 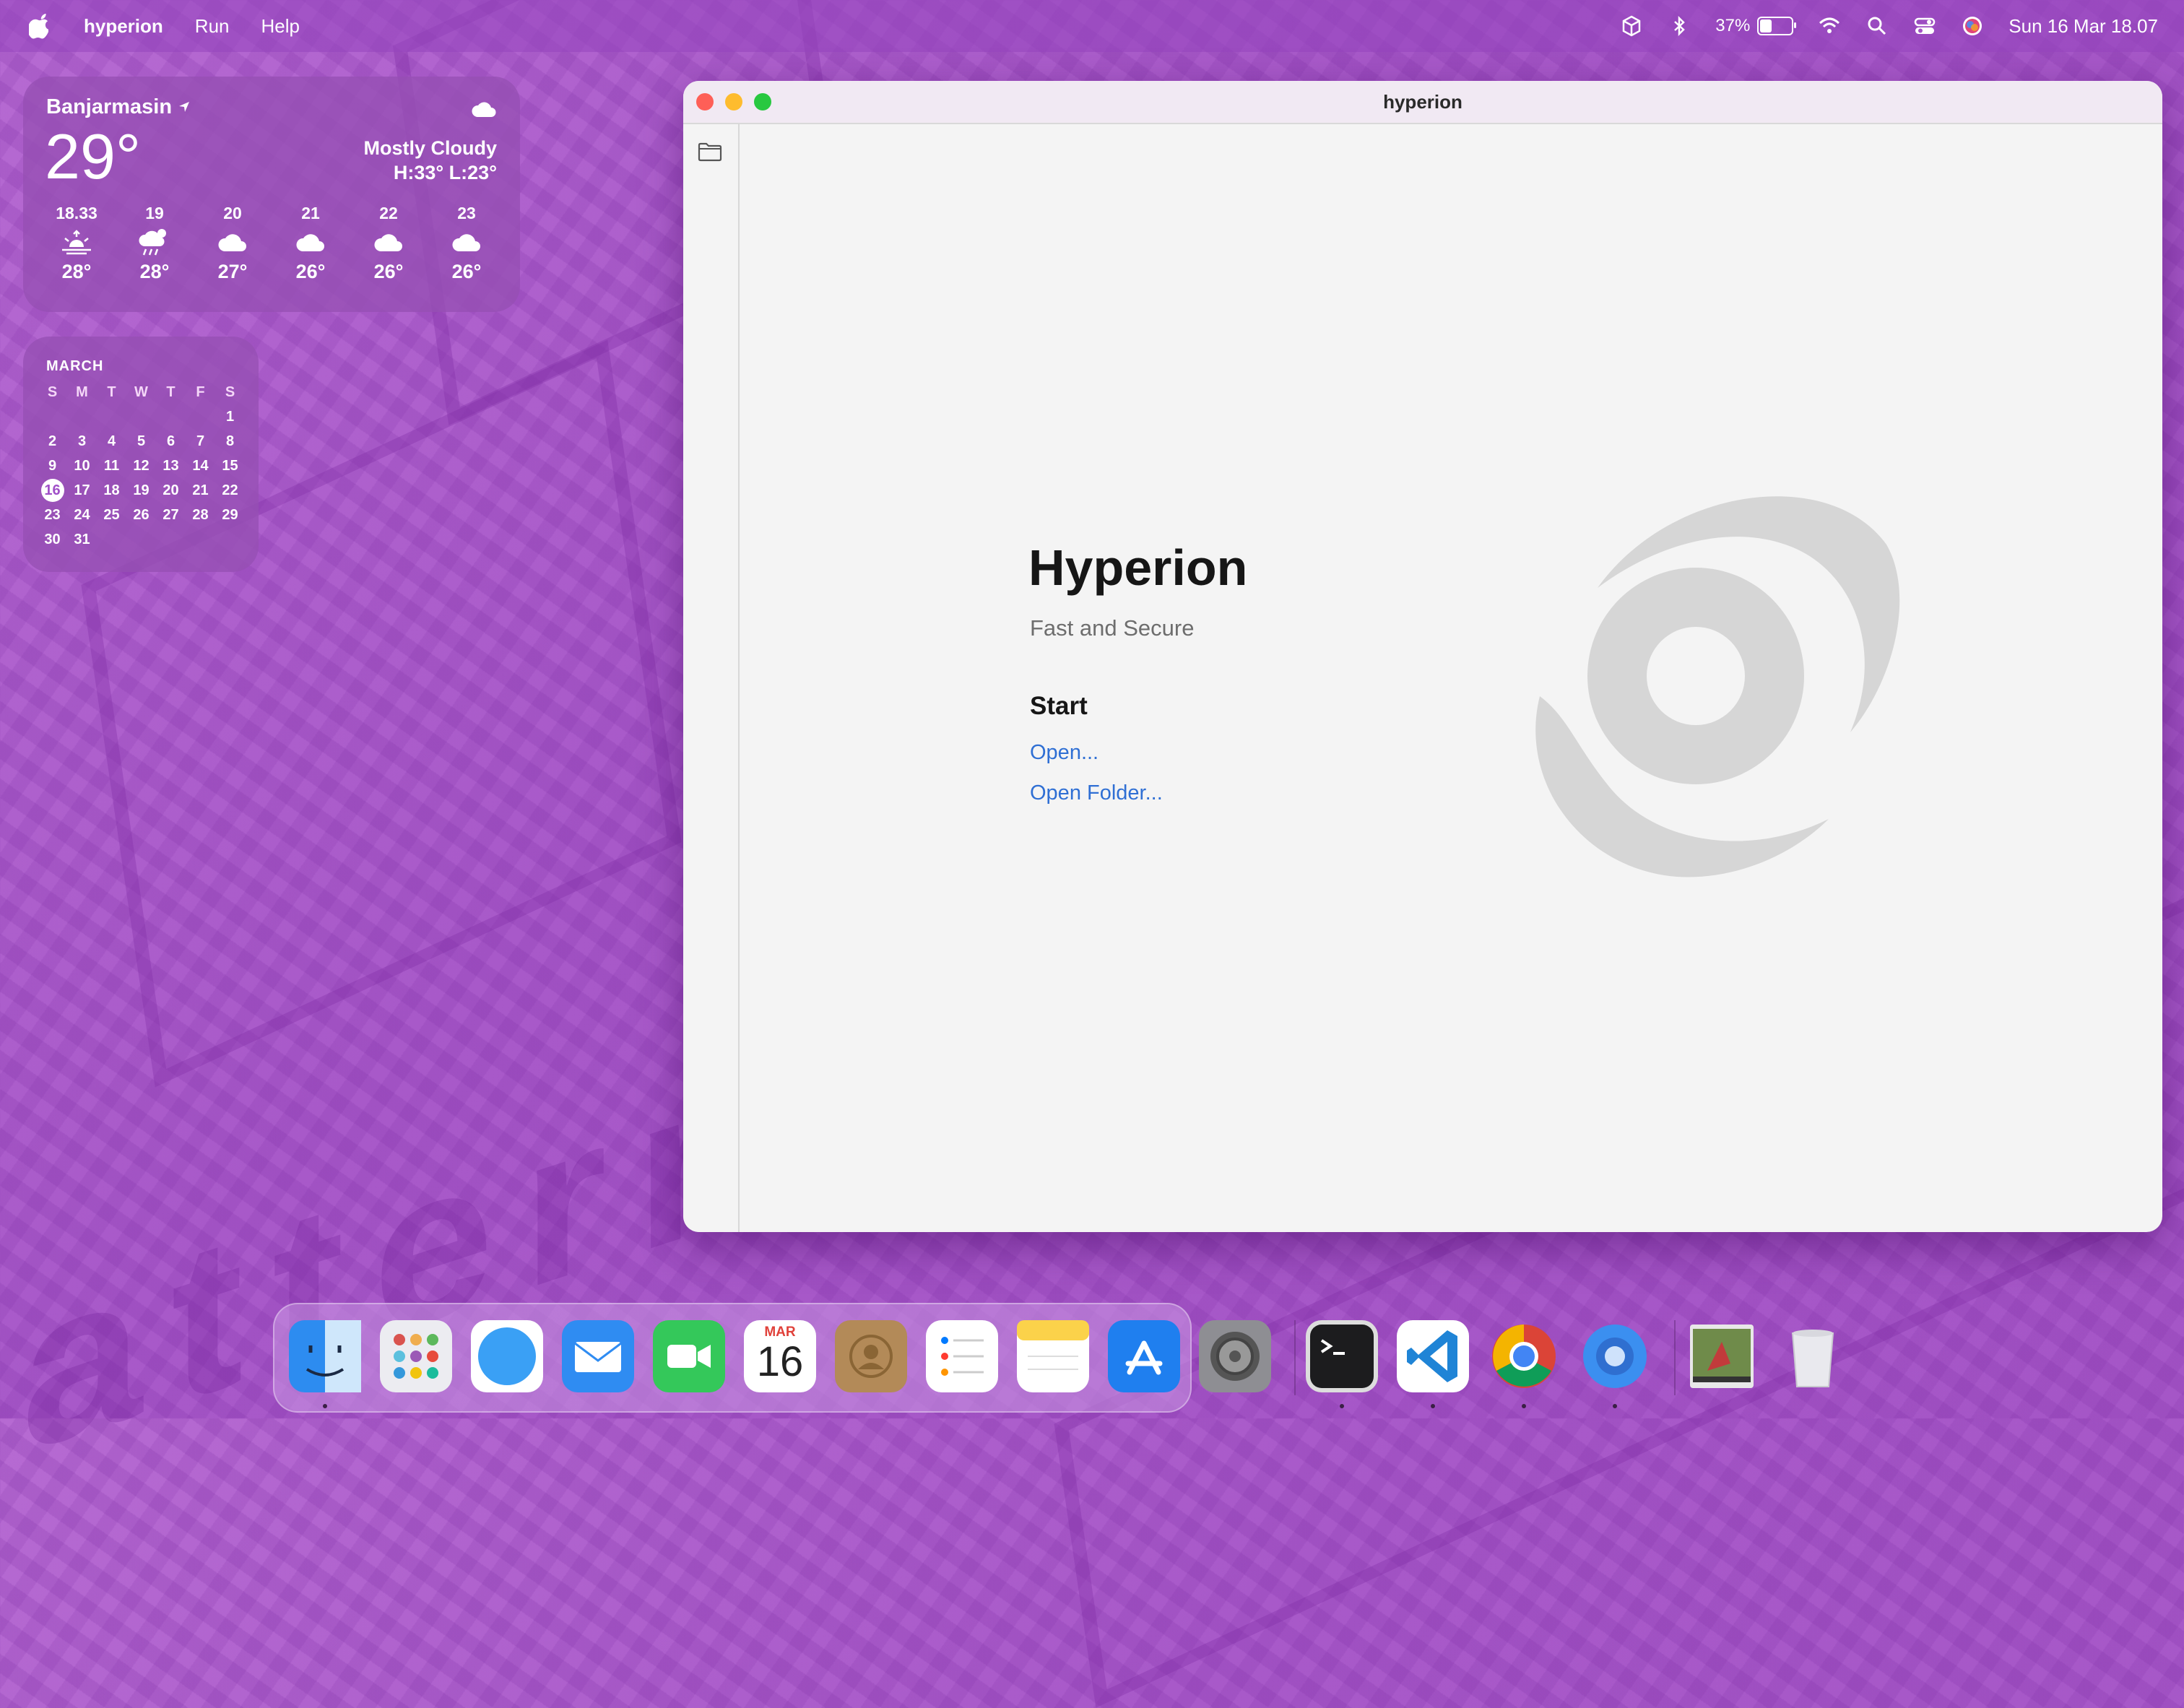 What do you see at coordinates (1433, 1356) in the screenshot?
I see `dock-vscode-icon` at bounding box center [1433, 1356].